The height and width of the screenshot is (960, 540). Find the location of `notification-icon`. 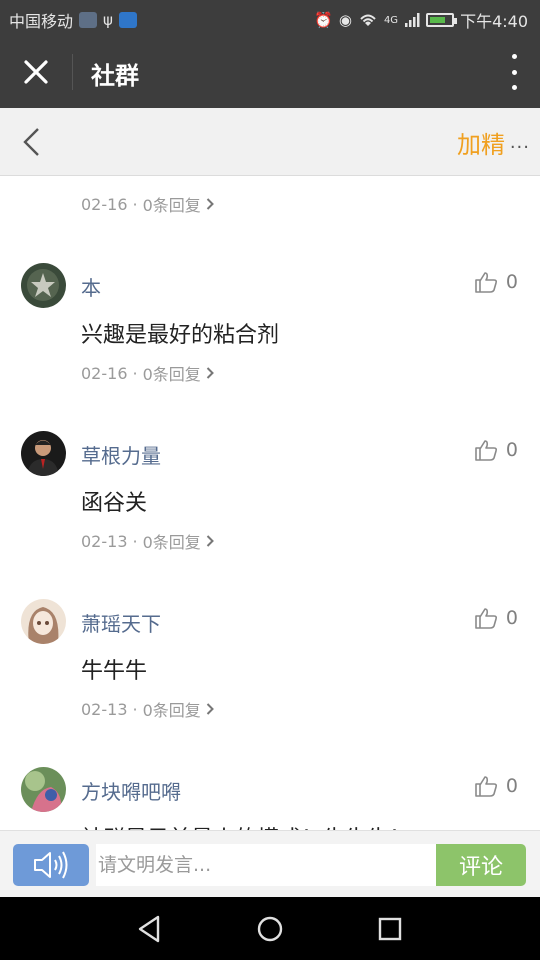

notification-icon is located at coordinates (88, 20).